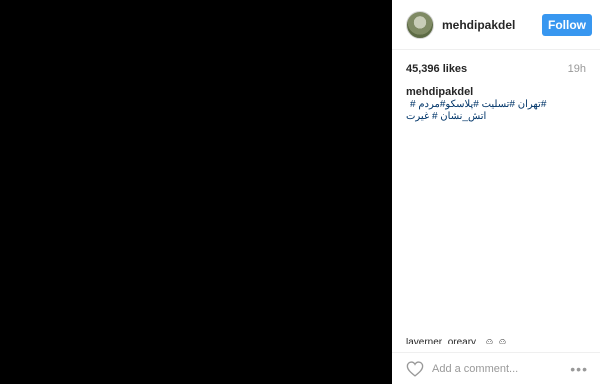  Describe the element at coordinates (436, 69) in the screenshot. I see `likes-count: 45,396 likes` at that location.